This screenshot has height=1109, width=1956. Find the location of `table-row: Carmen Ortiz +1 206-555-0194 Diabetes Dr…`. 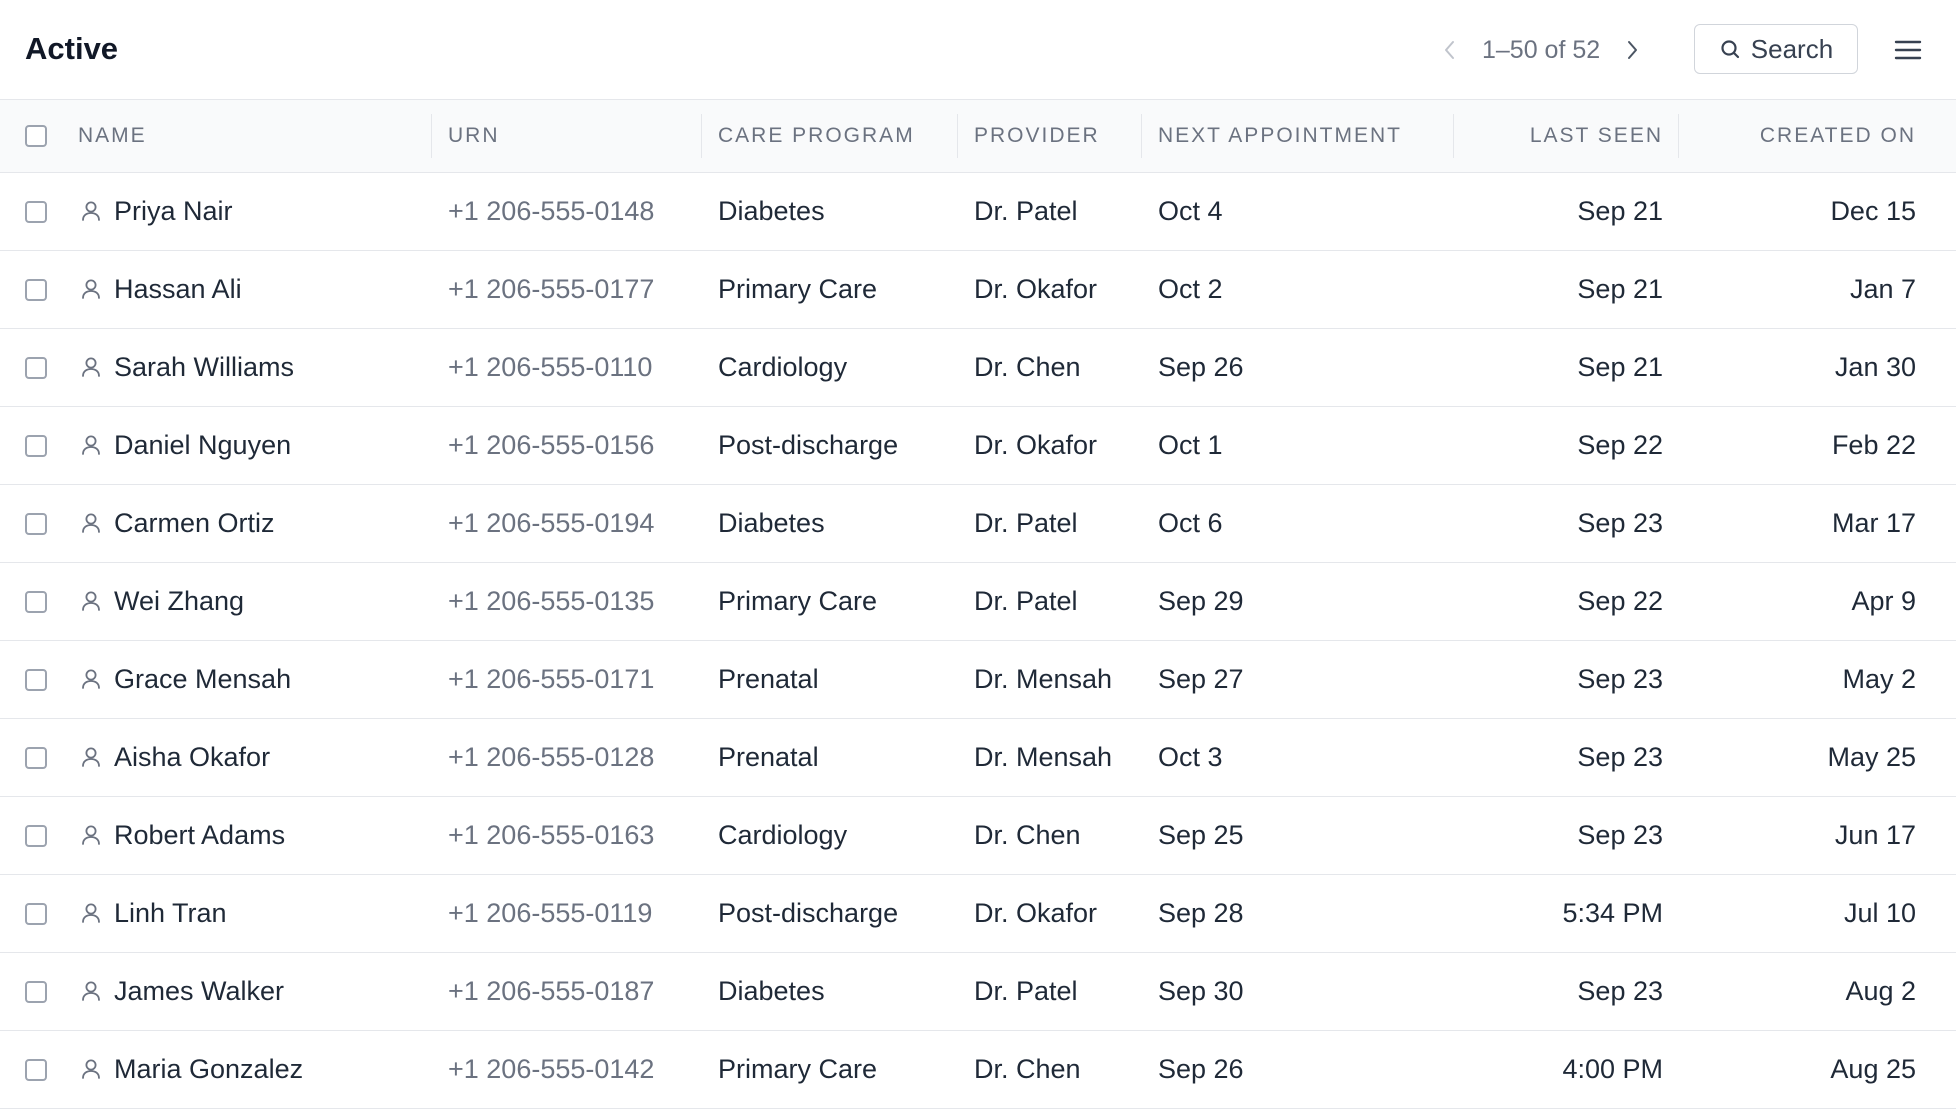

table-row: Carmen Ortiz +1 206-555-0194 Diabetes Dr… is located at coordinates (978, 523).